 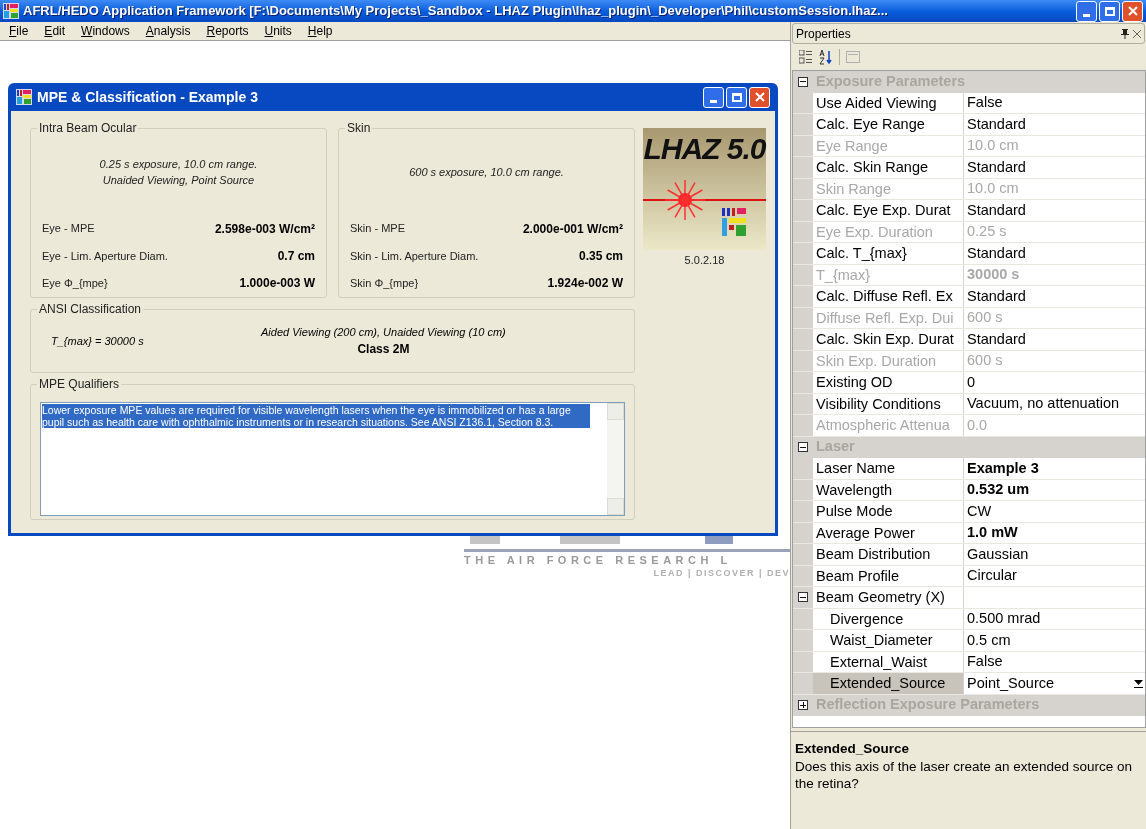 I want to click on categorized-icon, so click(x=806, y=57).